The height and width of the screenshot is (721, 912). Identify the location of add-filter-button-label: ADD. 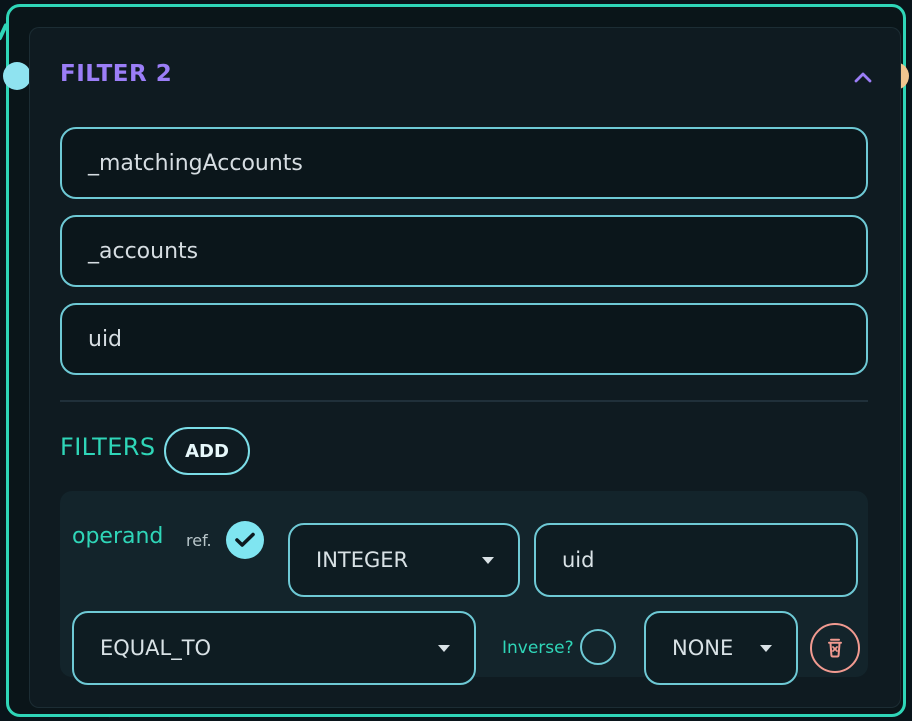
(207, 451).